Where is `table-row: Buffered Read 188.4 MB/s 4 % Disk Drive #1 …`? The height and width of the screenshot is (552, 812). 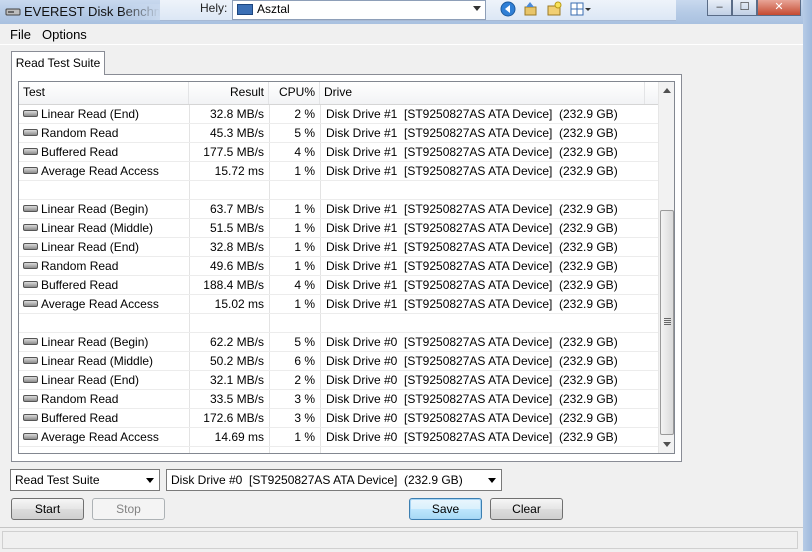
table-row: Buffered Read 188.4 MB/s 4 % Disk Drive #1 … is located at coordinates (338, 285).